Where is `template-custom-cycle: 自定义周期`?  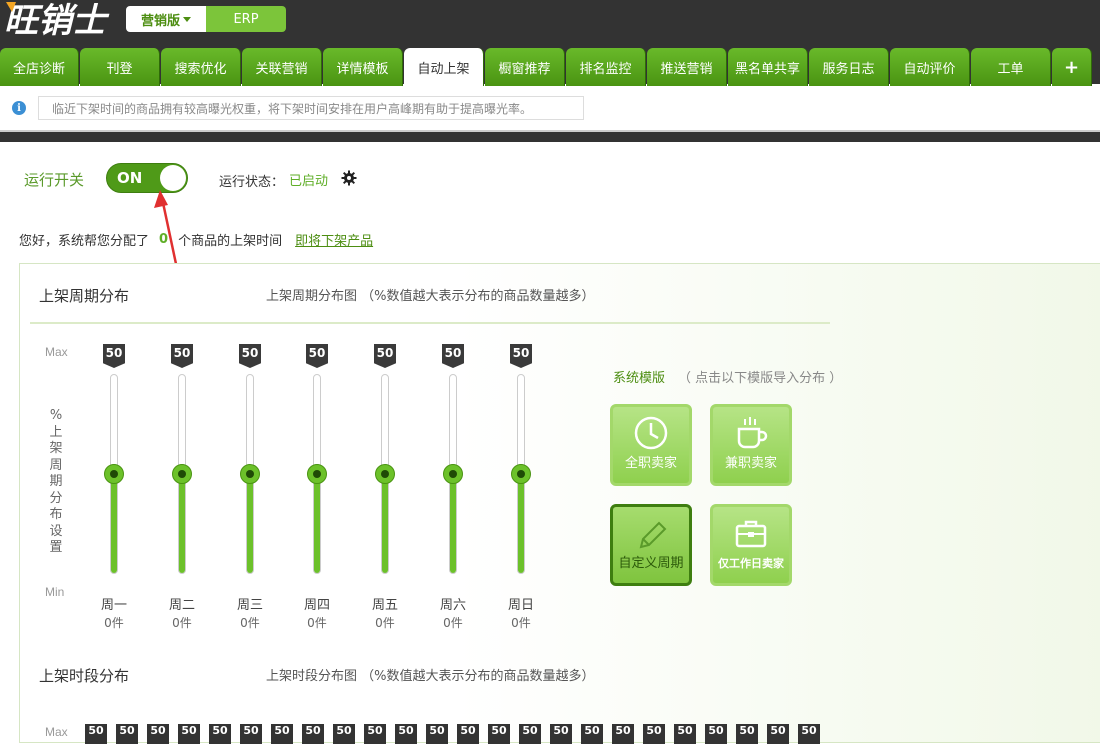
template-custom-cycle: 自定义周期 is located at coordinates (651, 545).